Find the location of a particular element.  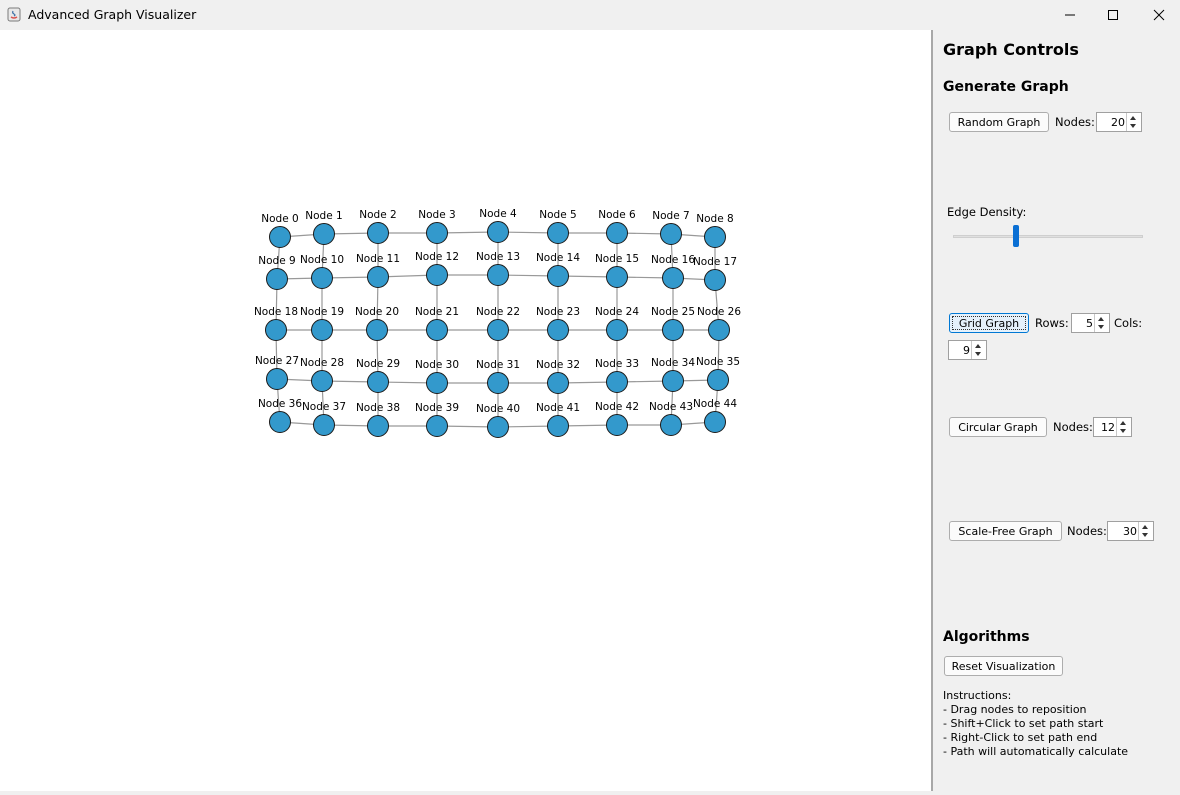

graph-node: Node 34 is located at coordinates (673, 374).